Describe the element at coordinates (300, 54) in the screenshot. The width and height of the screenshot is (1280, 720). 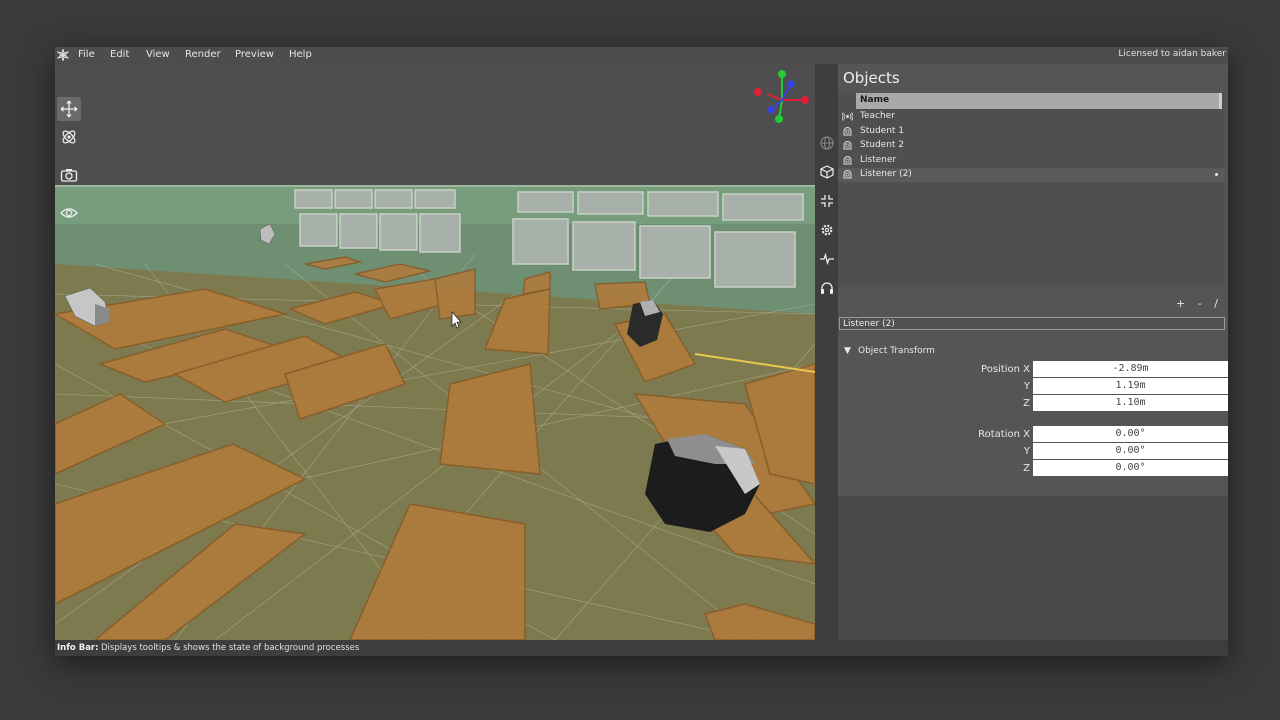
I see `menu-help: Help` at that location.